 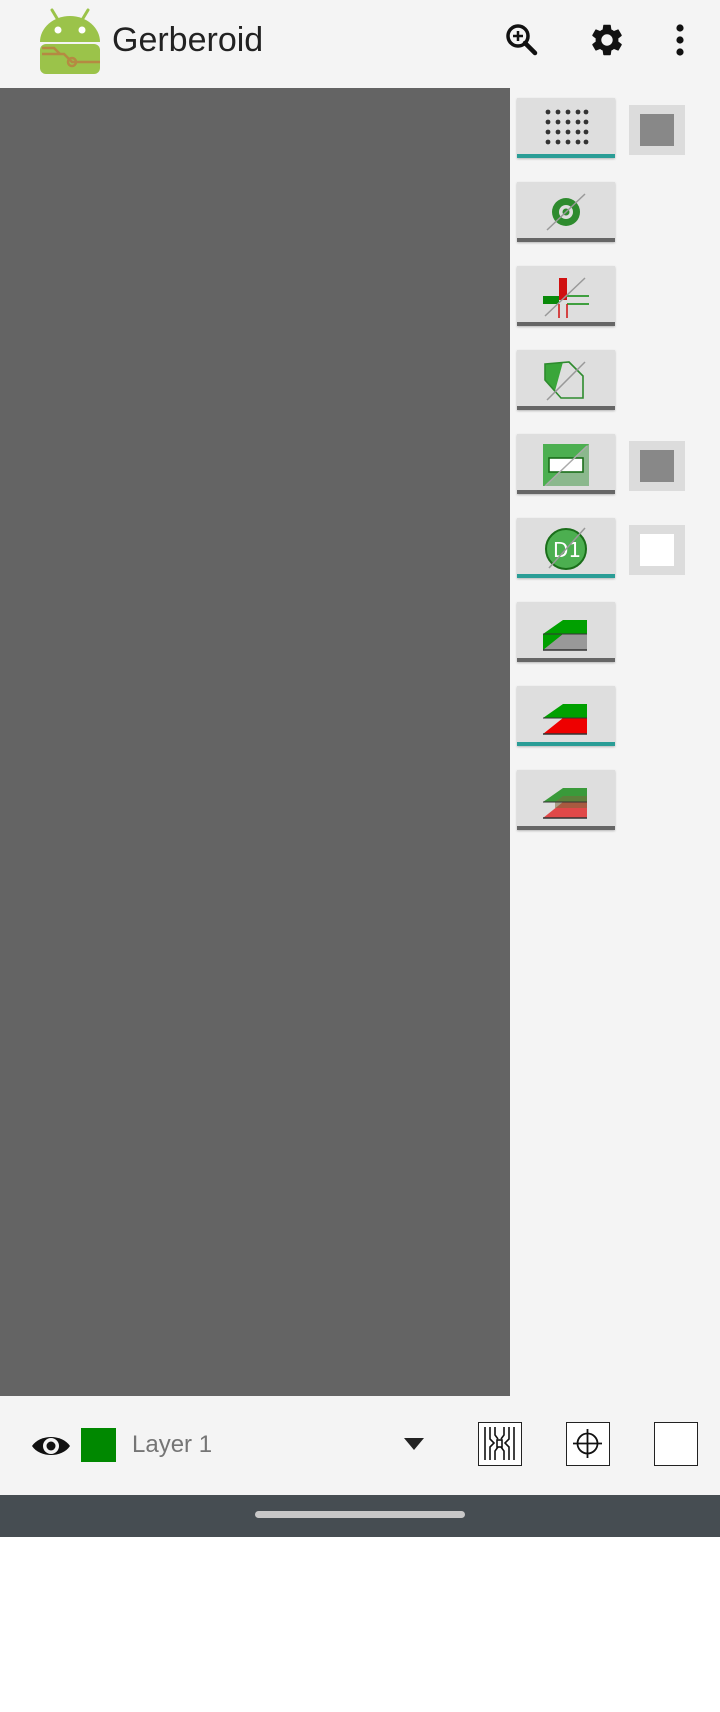 What do you see at coordinates (188, 40) in the screenshot?
I see `app-title: Gerberoid` at bounding box center [188, 40].